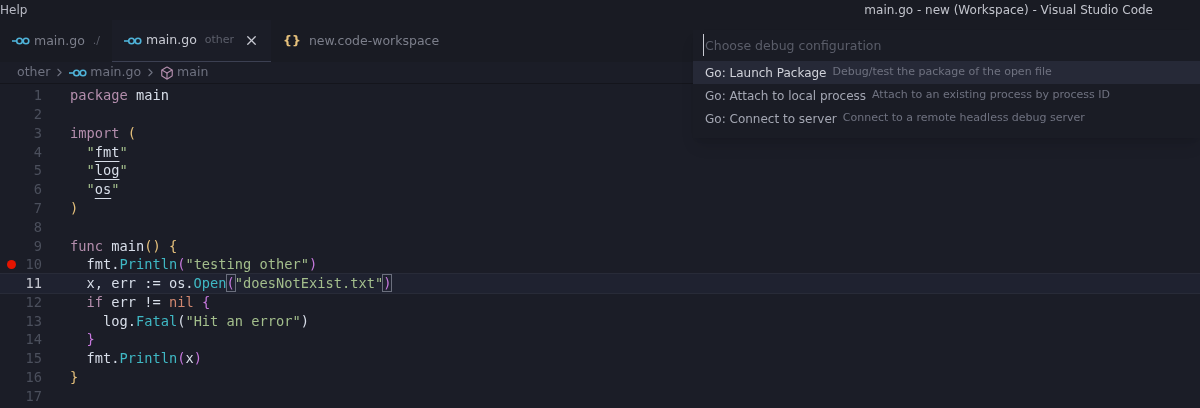 The image size is (1200, 408). I want to click on item-description: Connect to a remote headless debug server, so click(963, 118).